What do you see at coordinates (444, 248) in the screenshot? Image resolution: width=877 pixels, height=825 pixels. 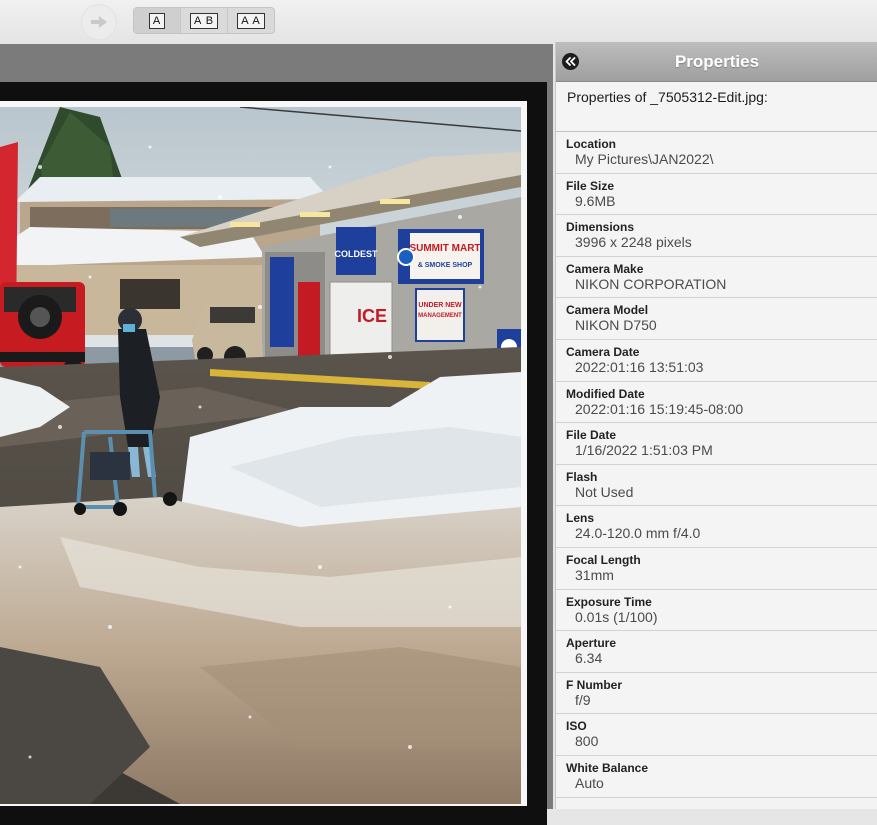 I see `sign-summit-mart: SUMMIT MART` at bounding box center [444, 248].